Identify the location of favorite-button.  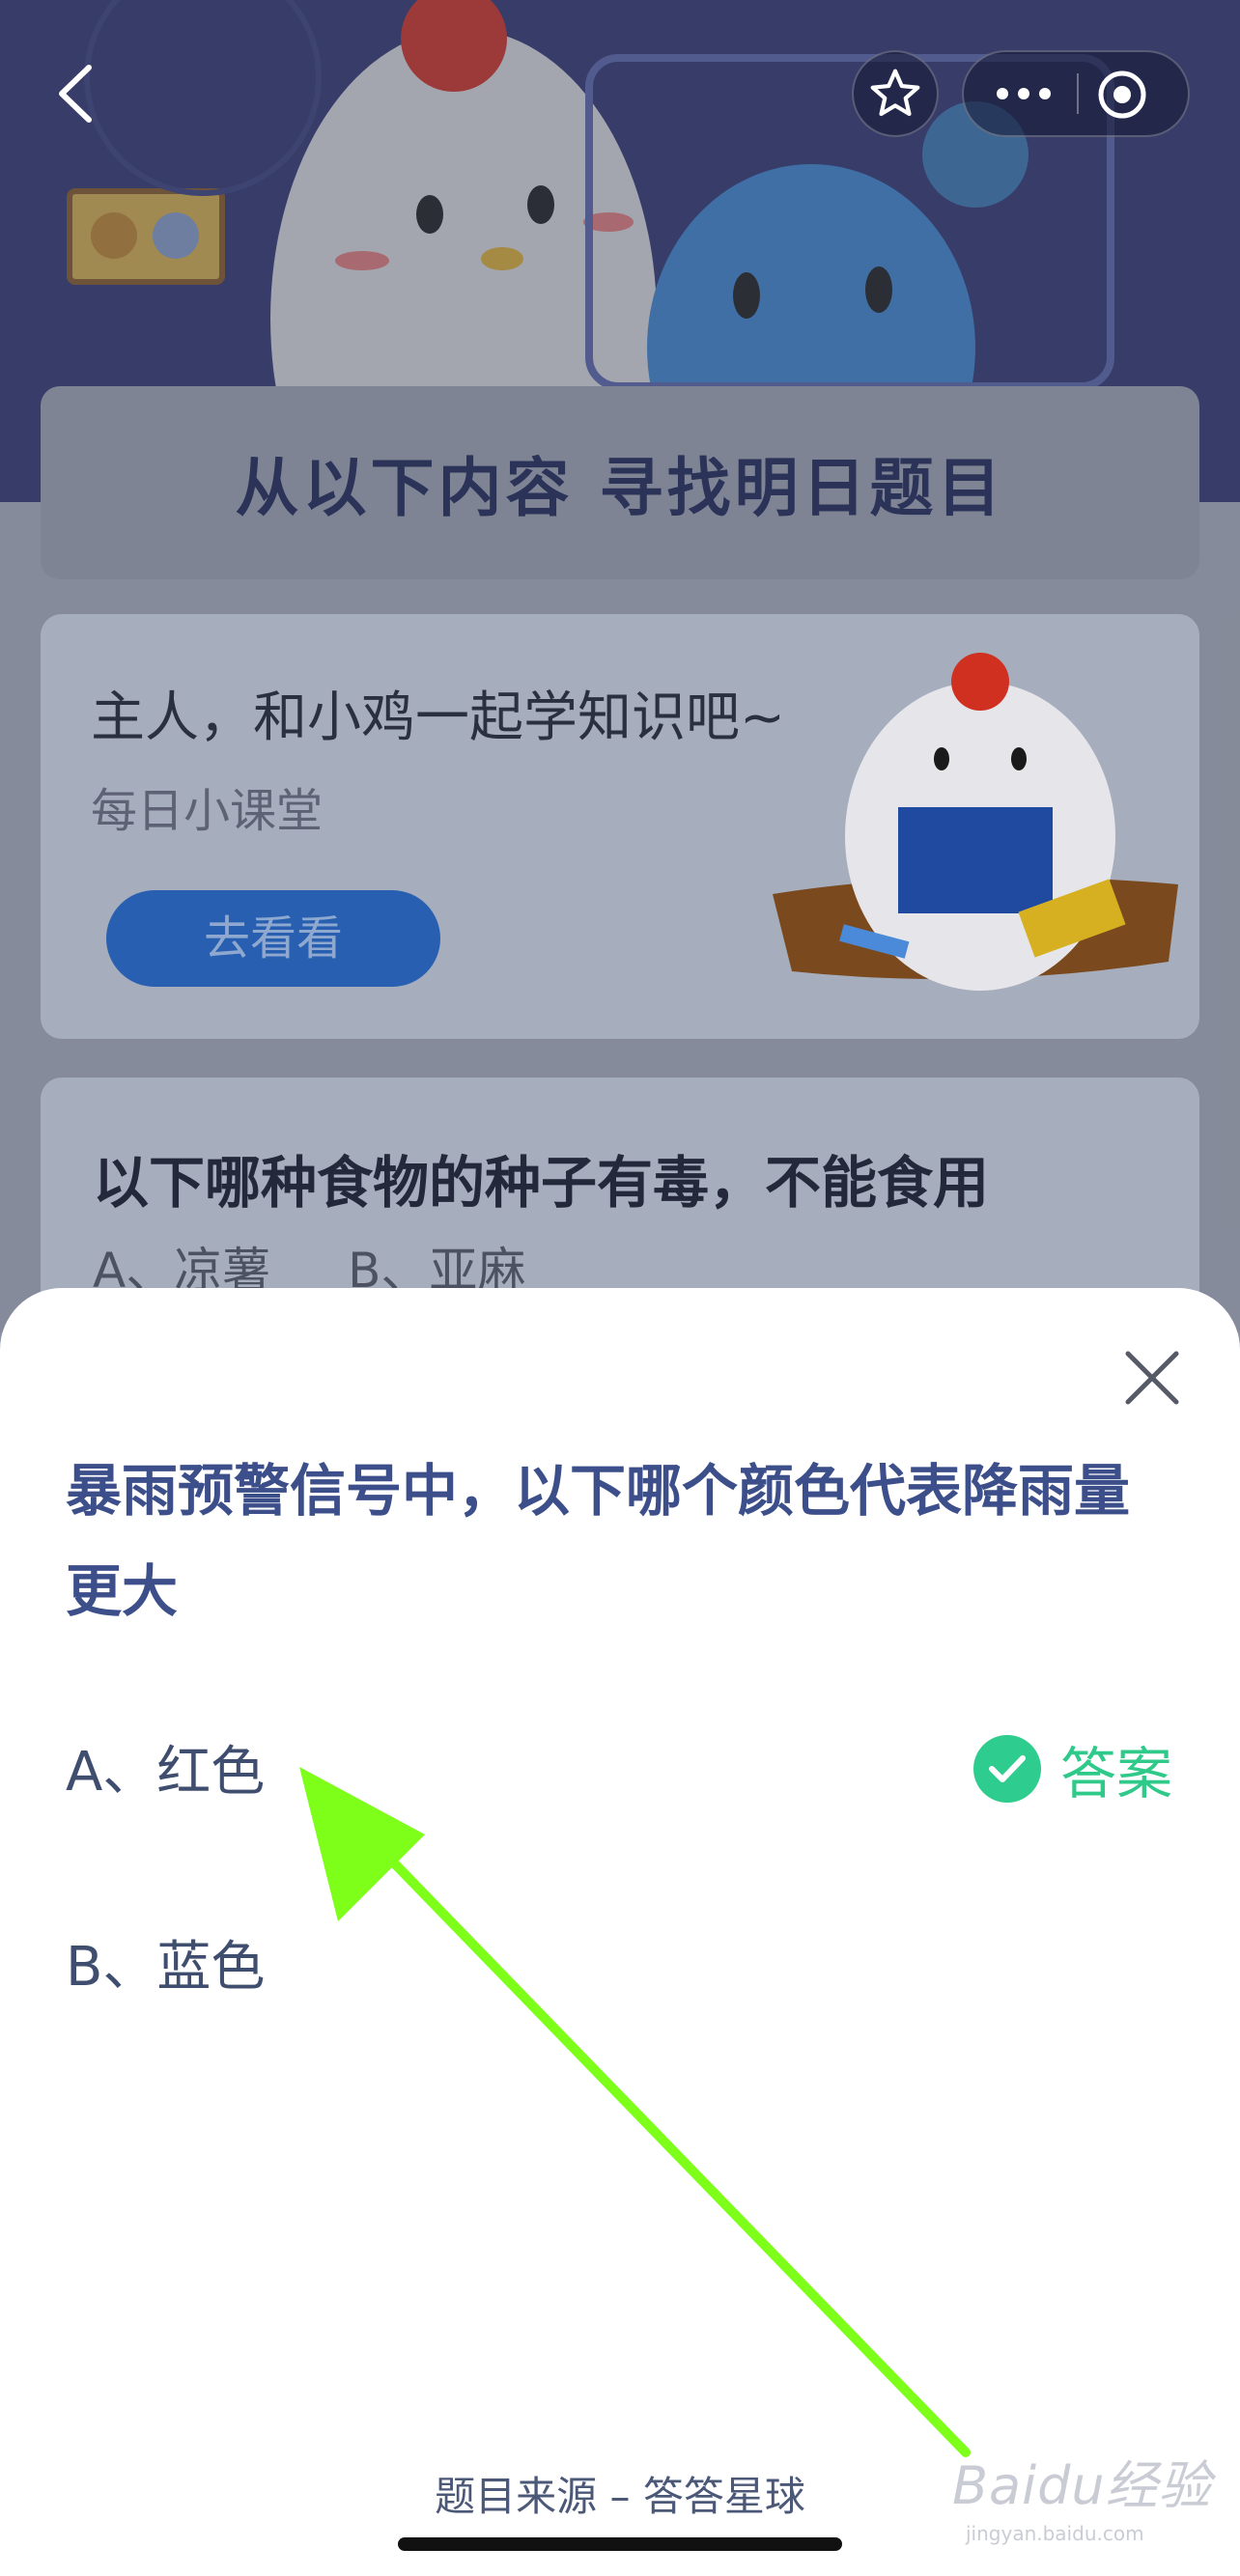
(895, 94).